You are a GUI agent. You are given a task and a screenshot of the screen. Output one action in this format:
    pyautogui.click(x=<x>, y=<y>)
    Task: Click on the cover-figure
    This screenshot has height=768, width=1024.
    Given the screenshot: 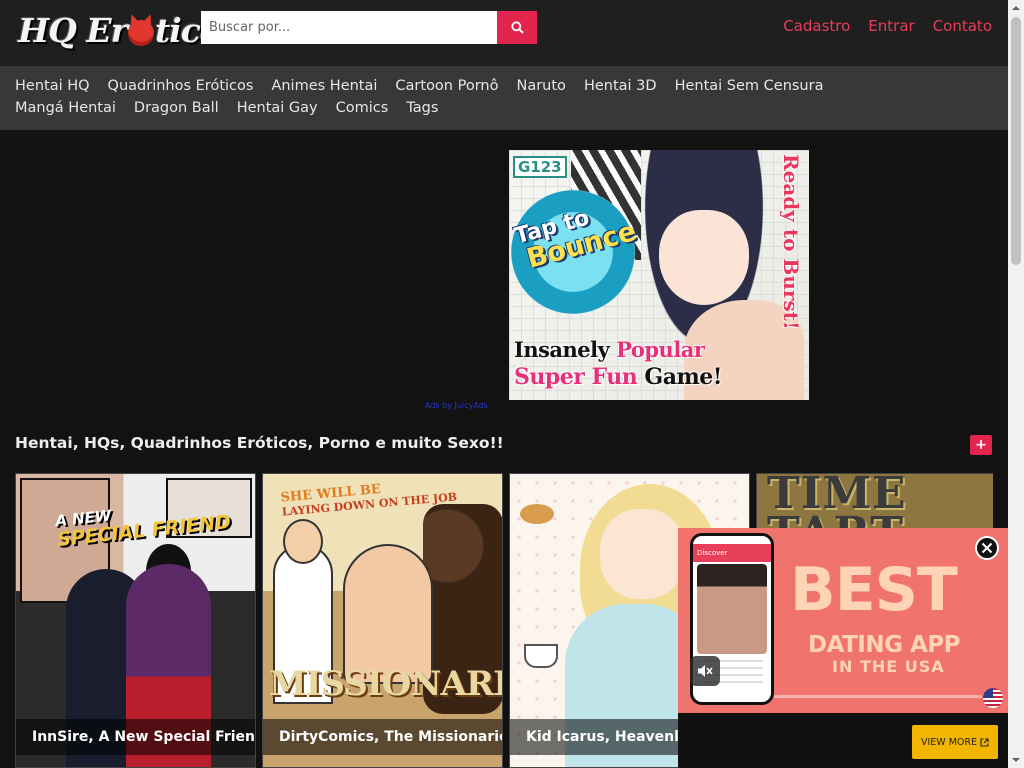 What is the action you would take?
    pyautogui.click(x=388, y=614)
    